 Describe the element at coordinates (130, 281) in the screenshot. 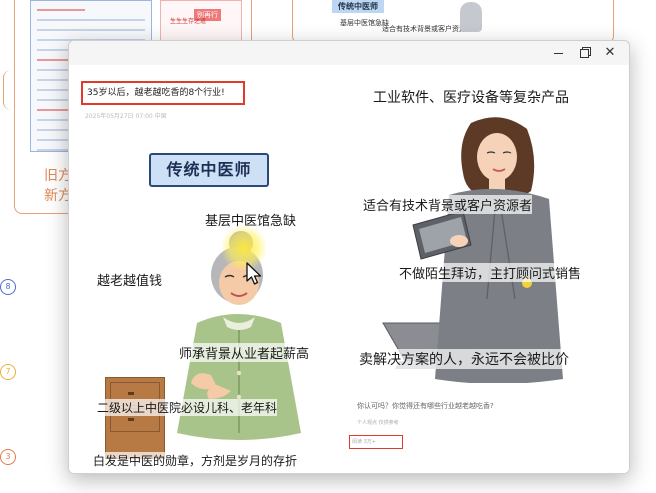

I see `caption-value: 越老越值钱` at that location.